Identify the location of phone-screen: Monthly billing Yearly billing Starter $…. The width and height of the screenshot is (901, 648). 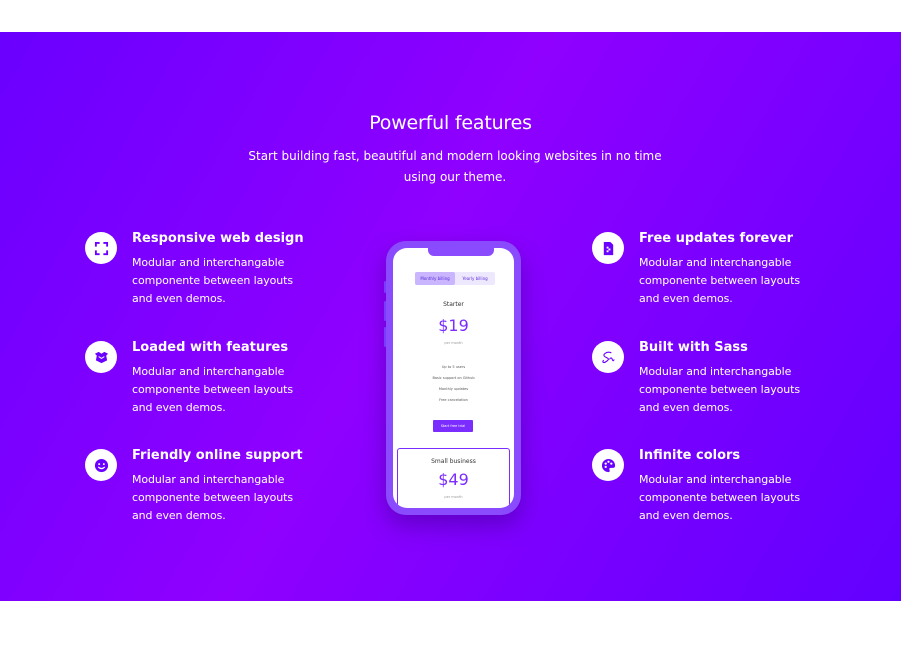
(453, 378).